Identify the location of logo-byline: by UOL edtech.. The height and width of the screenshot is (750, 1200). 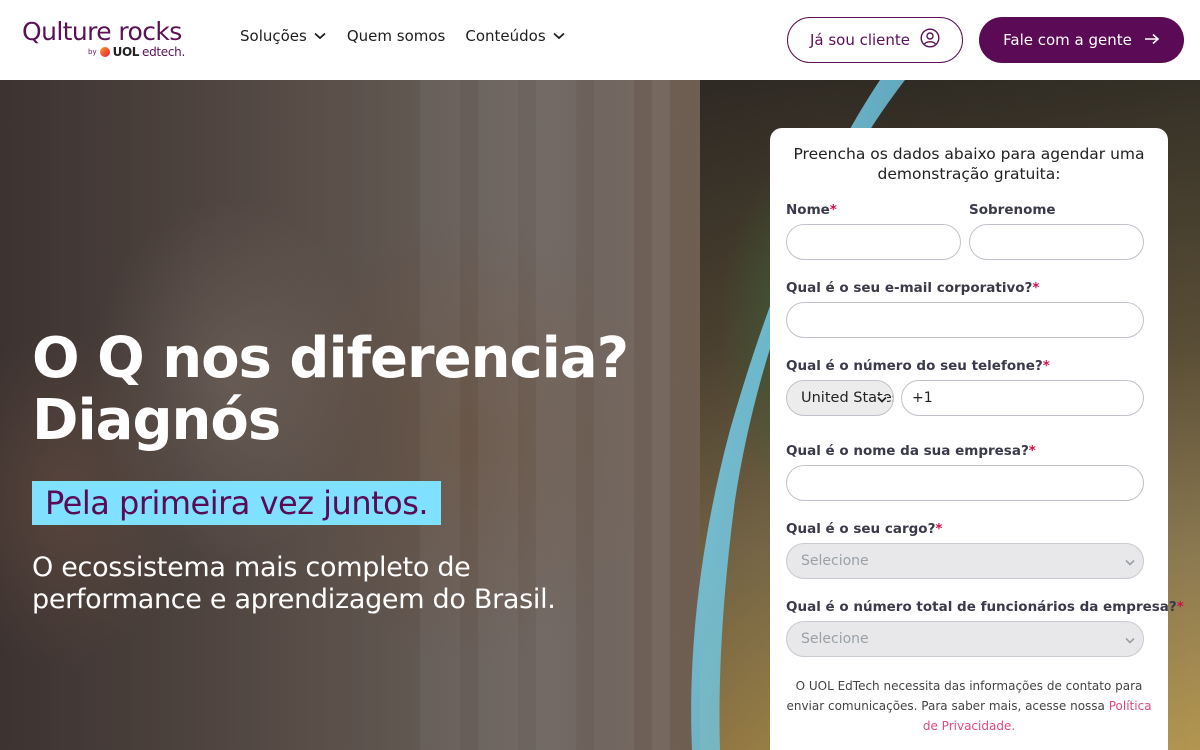
(136, 52).